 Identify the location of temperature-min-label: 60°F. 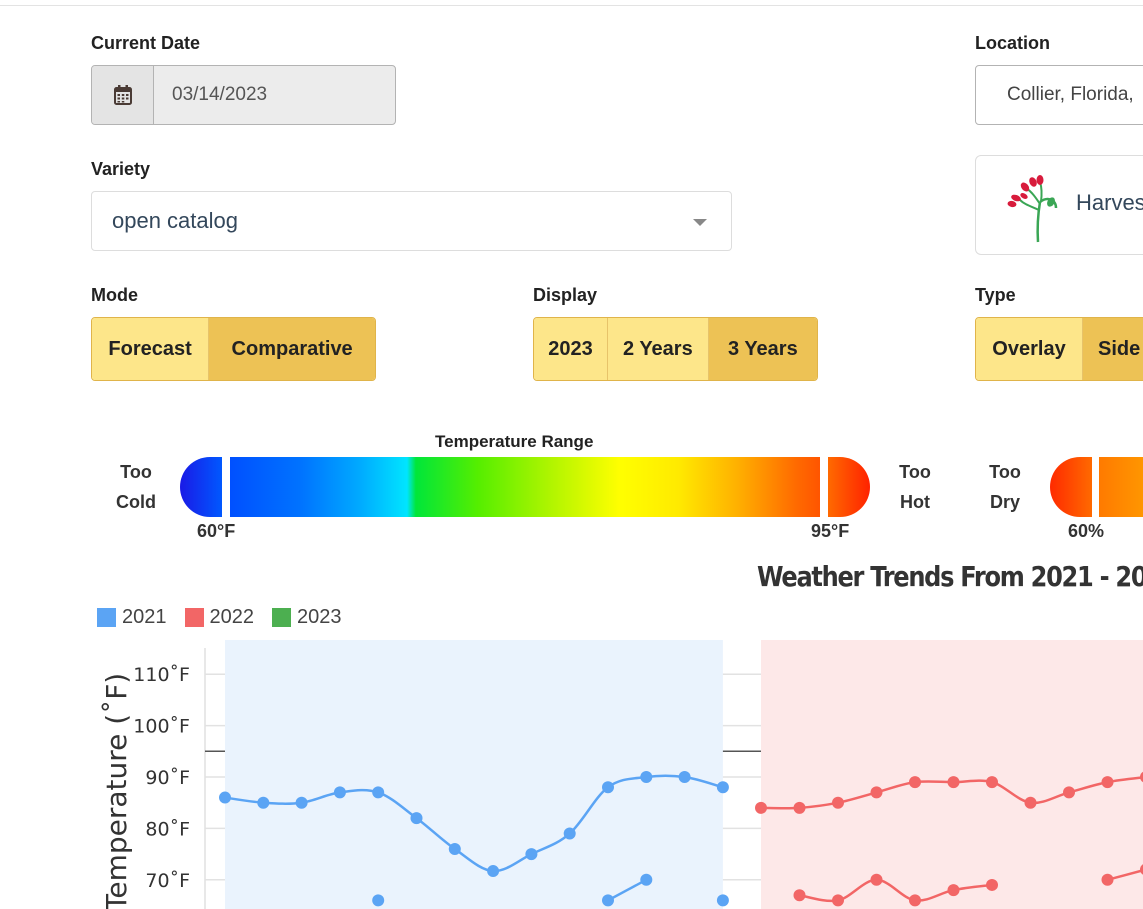
(216, 531).